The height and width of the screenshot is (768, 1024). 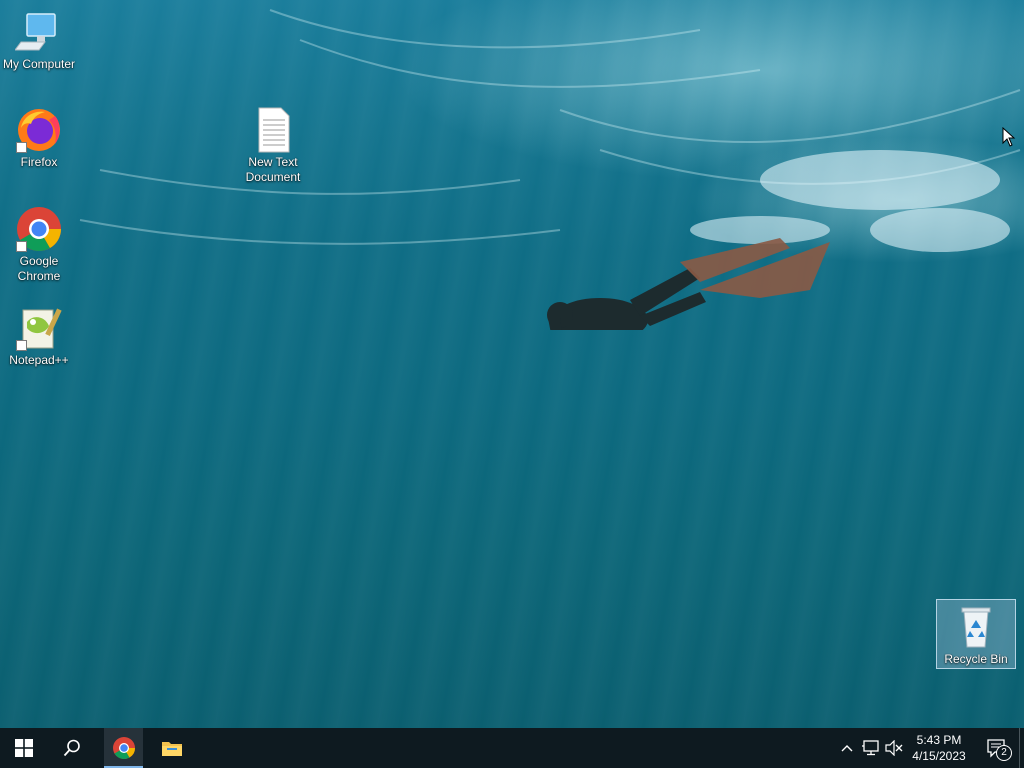 What do you see at coordinates (39, 360) in the screenshot?
I see `desktop-icon-label: Notepad++` at bounding box center [39, 360].